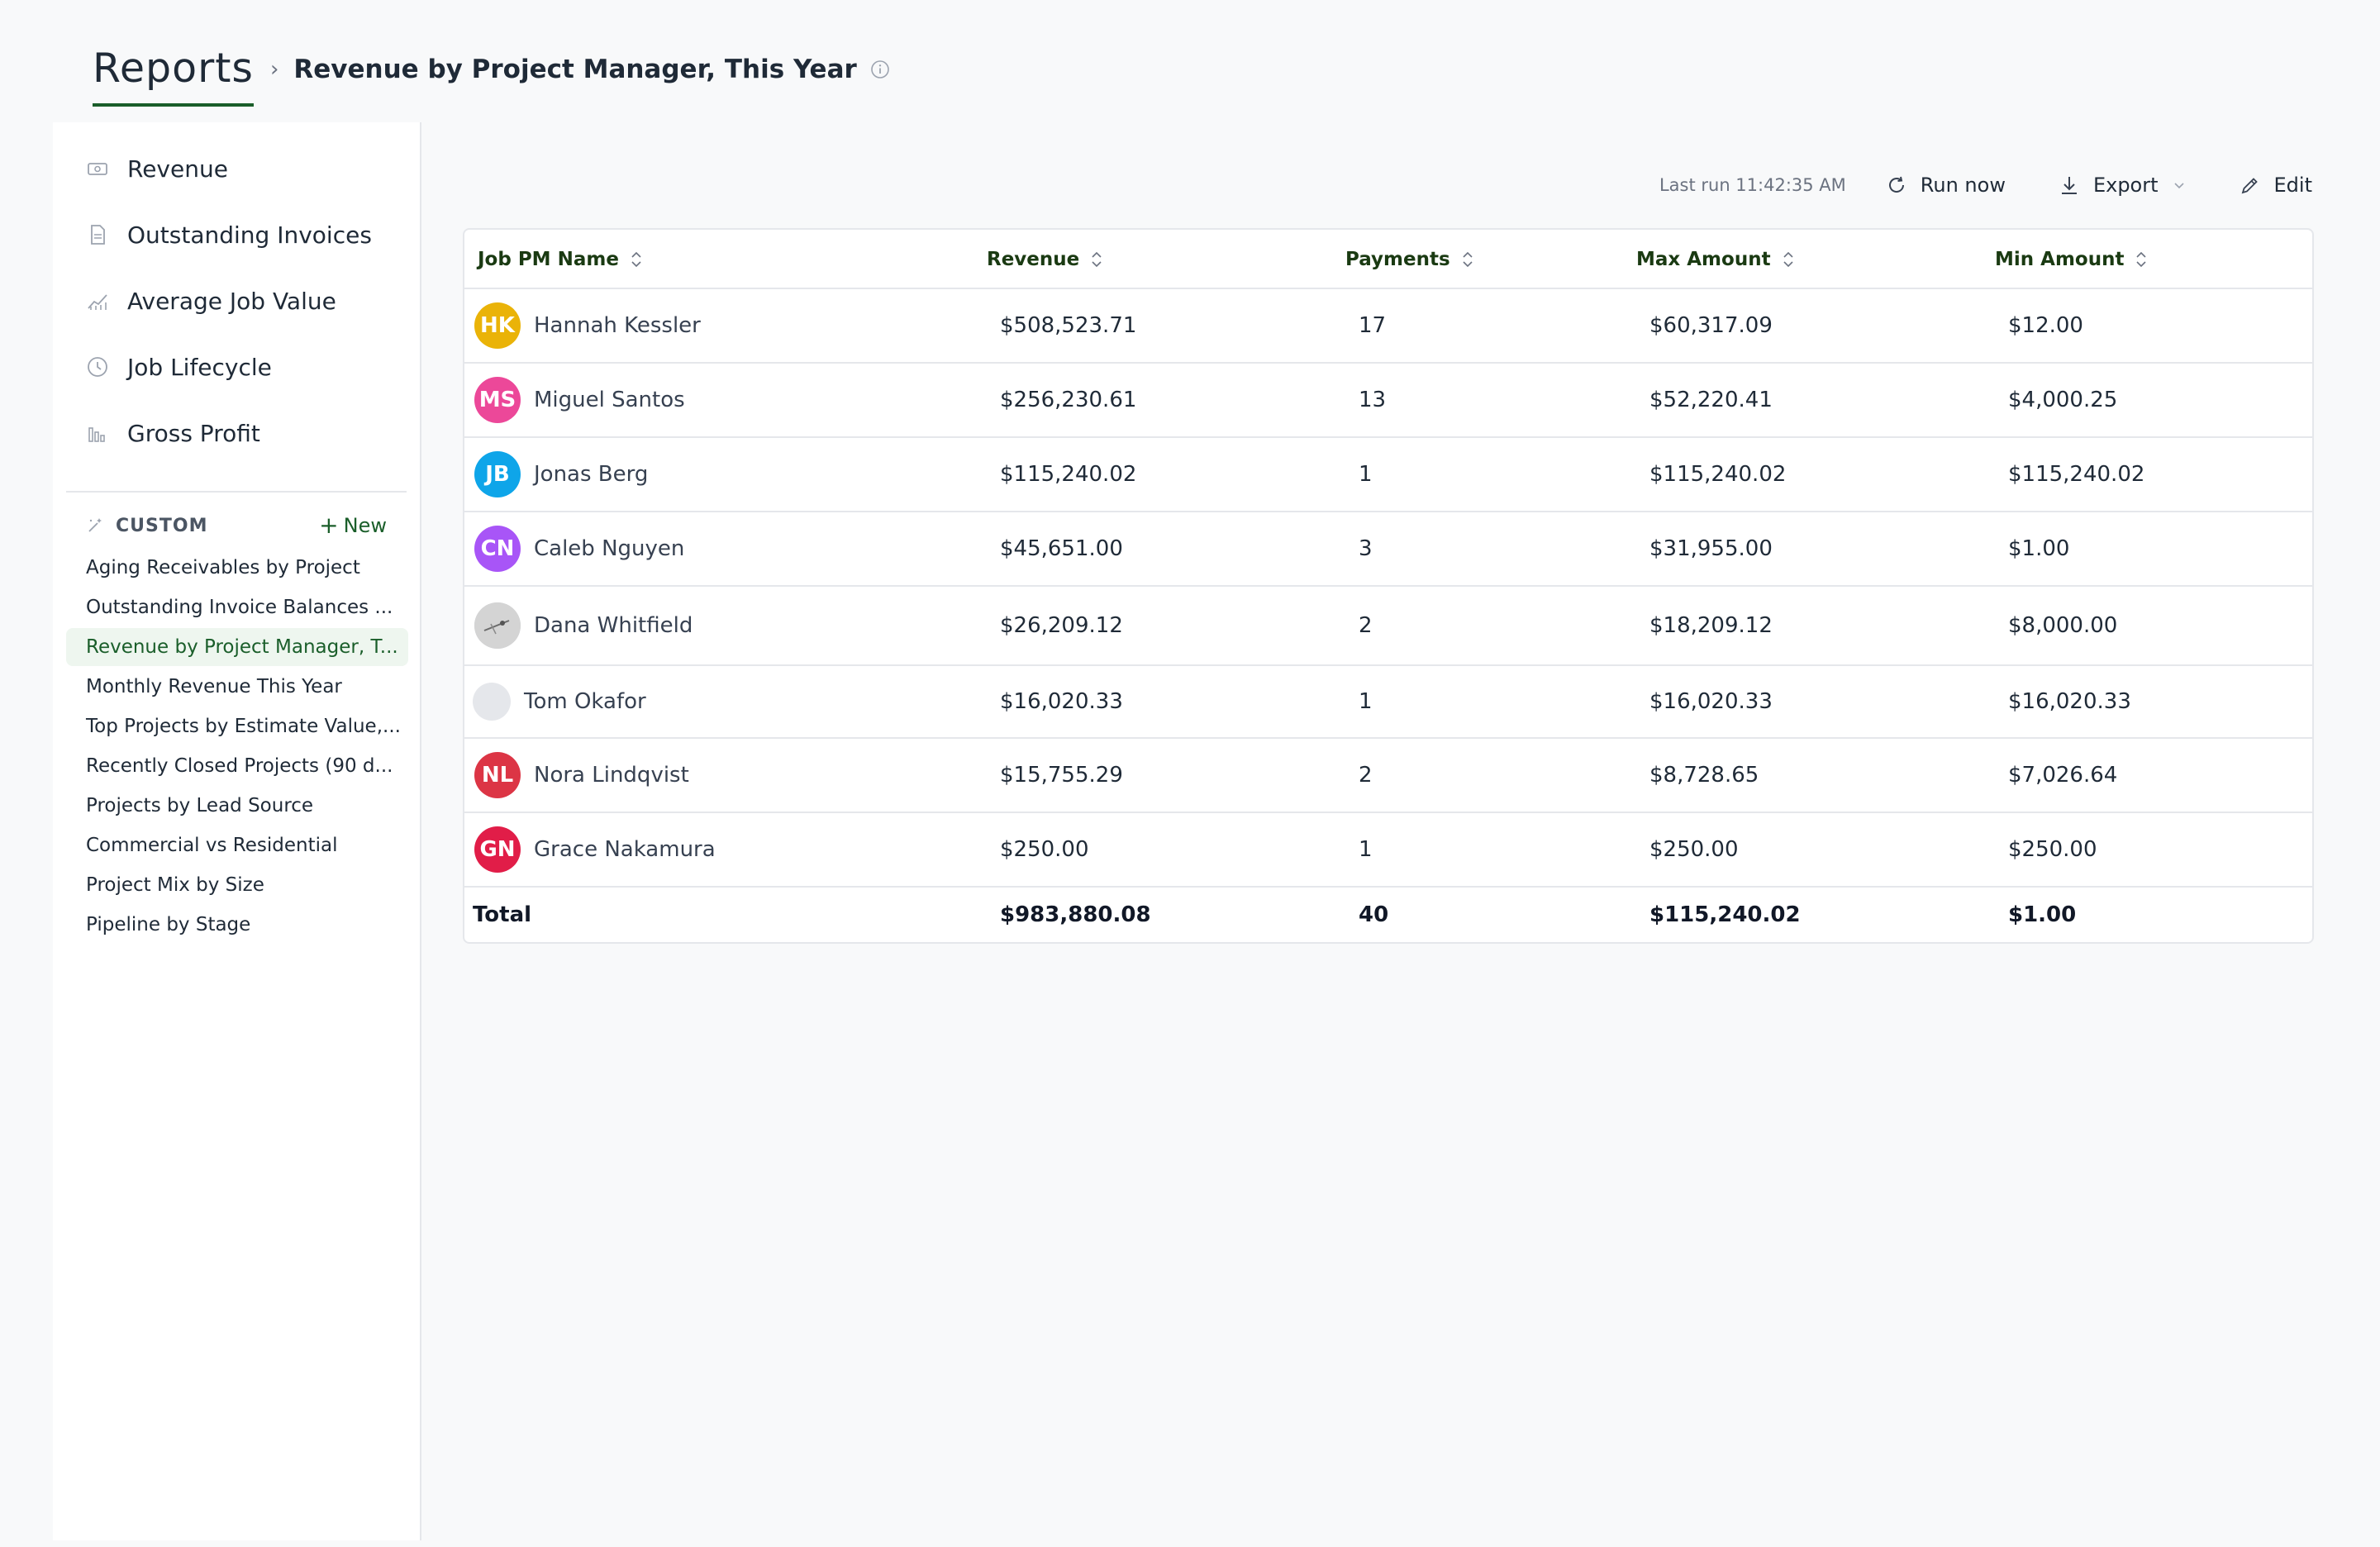  I want to click on min-amount-cell: $4,000.25, so click(2063, 400).